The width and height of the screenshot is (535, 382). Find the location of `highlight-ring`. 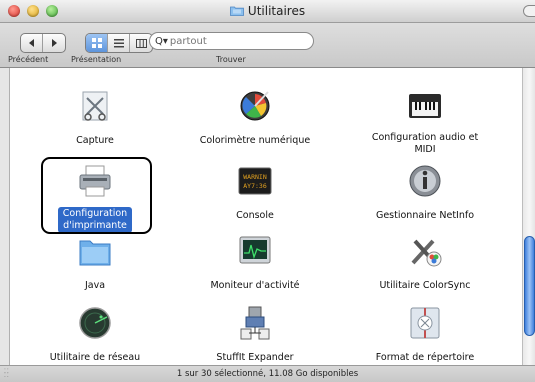

highlight-ring is located at coordinates (96, 195).